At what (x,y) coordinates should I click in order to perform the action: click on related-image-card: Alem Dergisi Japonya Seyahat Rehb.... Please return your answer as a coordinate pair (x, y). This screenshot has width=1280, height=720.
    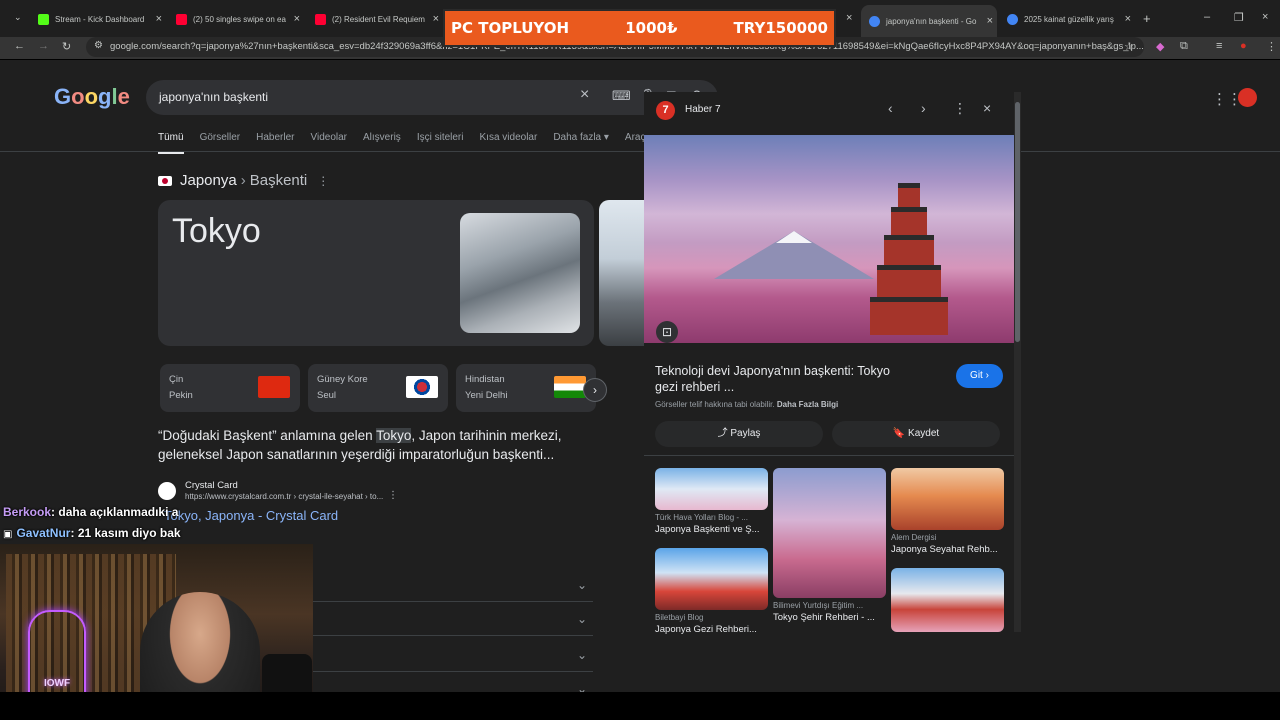
    Looking at the image, I should click on (947, 511).